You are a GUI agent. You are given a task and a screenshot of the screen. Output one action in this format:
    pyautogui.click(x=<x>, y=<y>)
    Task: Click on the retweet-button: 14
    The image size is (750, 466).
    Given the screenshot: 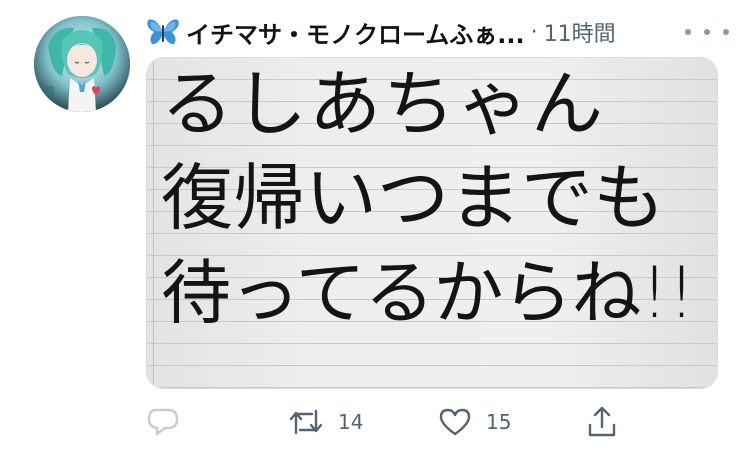 What is the action you would take?
    pyautogui.click(x=325, y=422)
    